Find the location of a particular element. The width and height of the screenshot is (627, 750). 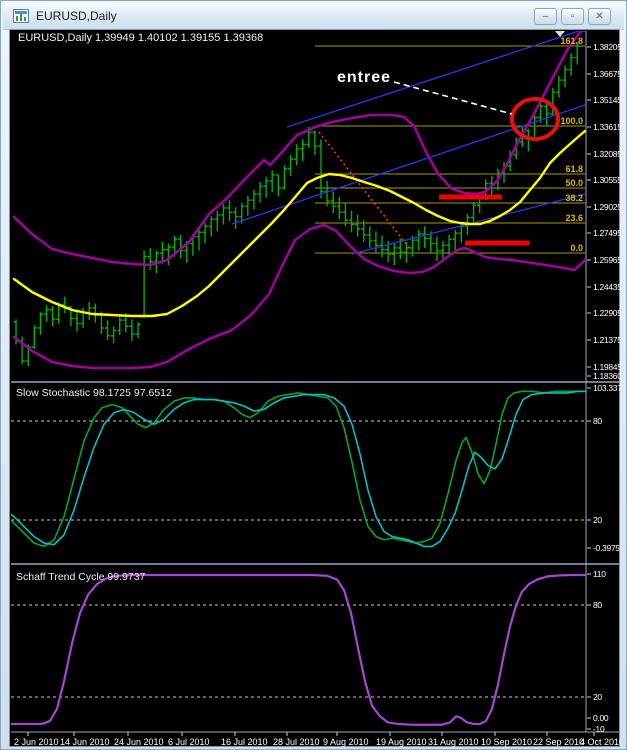

fib-level-label: 23.6 is located at coordinates (574, 218).